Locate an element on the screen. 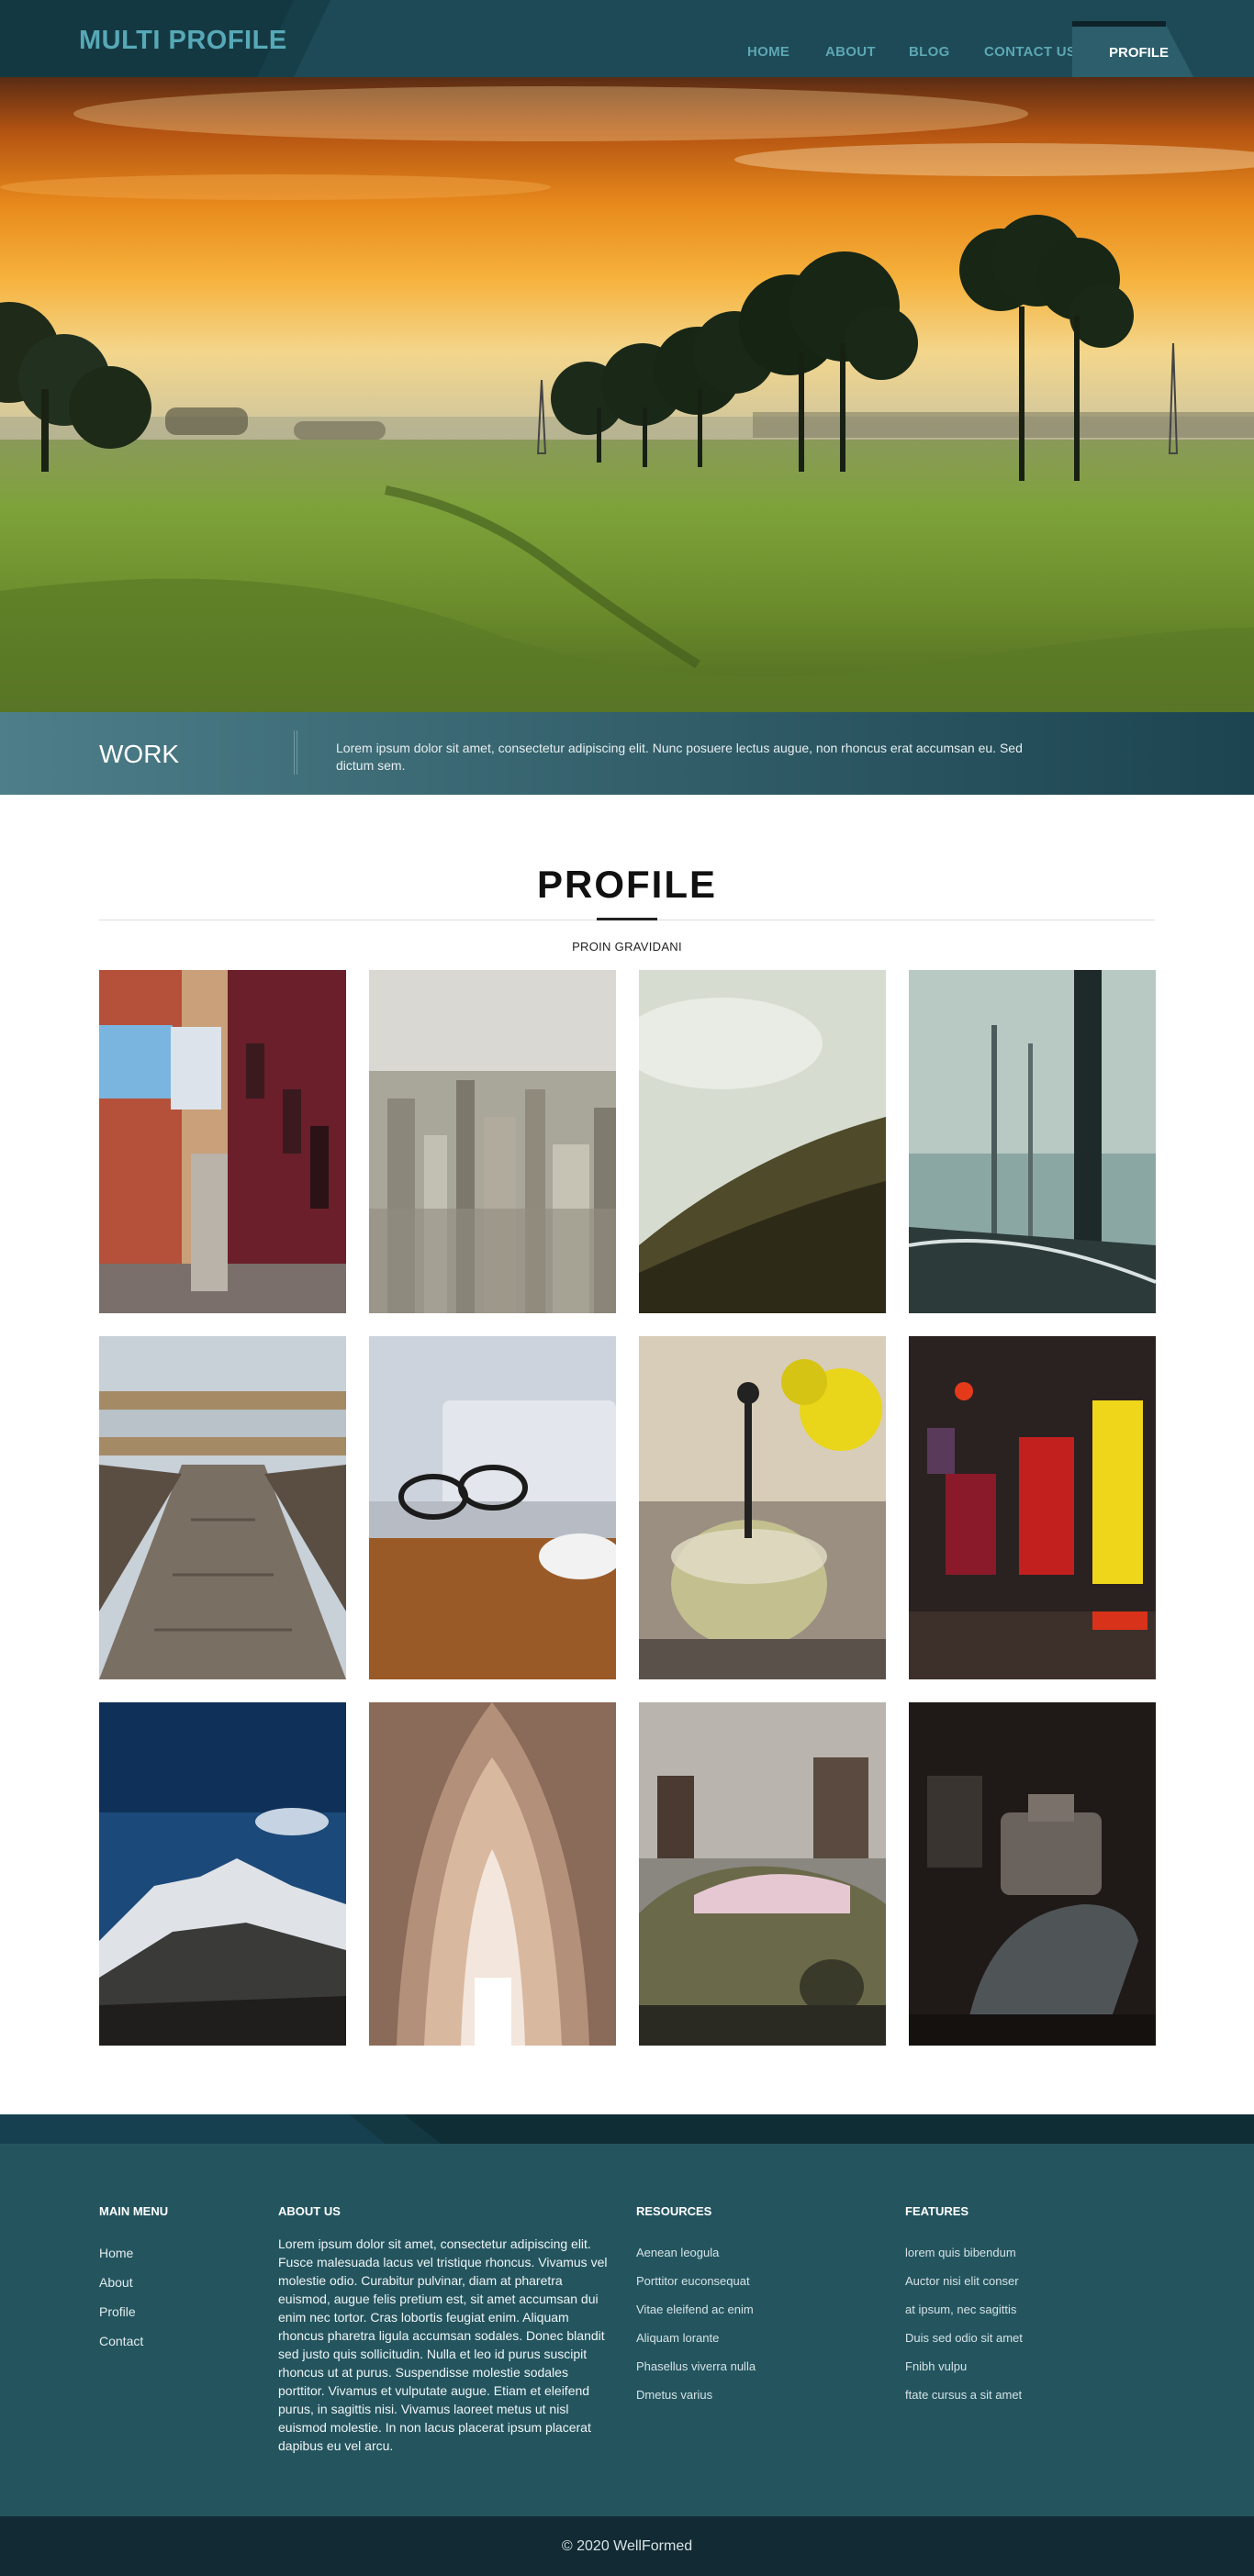 Image resolution: width=1254 pixels, height=2576 pixels. nav-profile: PROFILE is located at coordinates (1132, 49).